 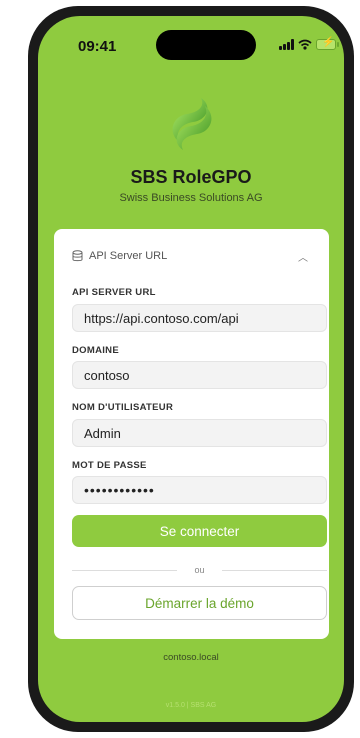 What do you see at coordinates (199, 490) in the screenshot?
I see `password-input` at bounding box center [199, 490].